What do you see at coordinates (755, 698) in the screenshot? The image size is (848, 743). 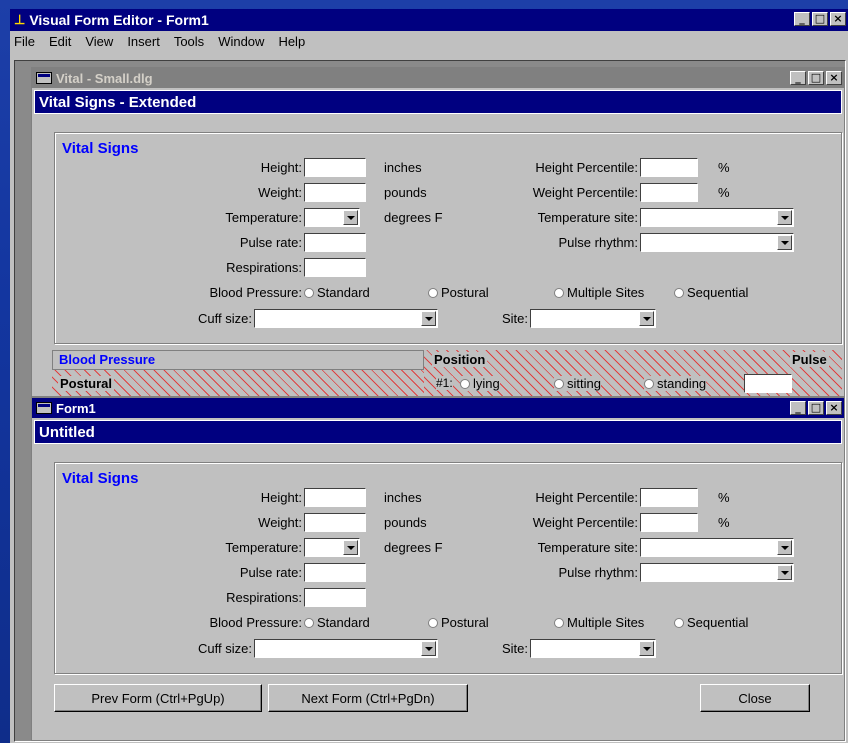 I see `close-form-button: Close` at bounding box center [755, 698].